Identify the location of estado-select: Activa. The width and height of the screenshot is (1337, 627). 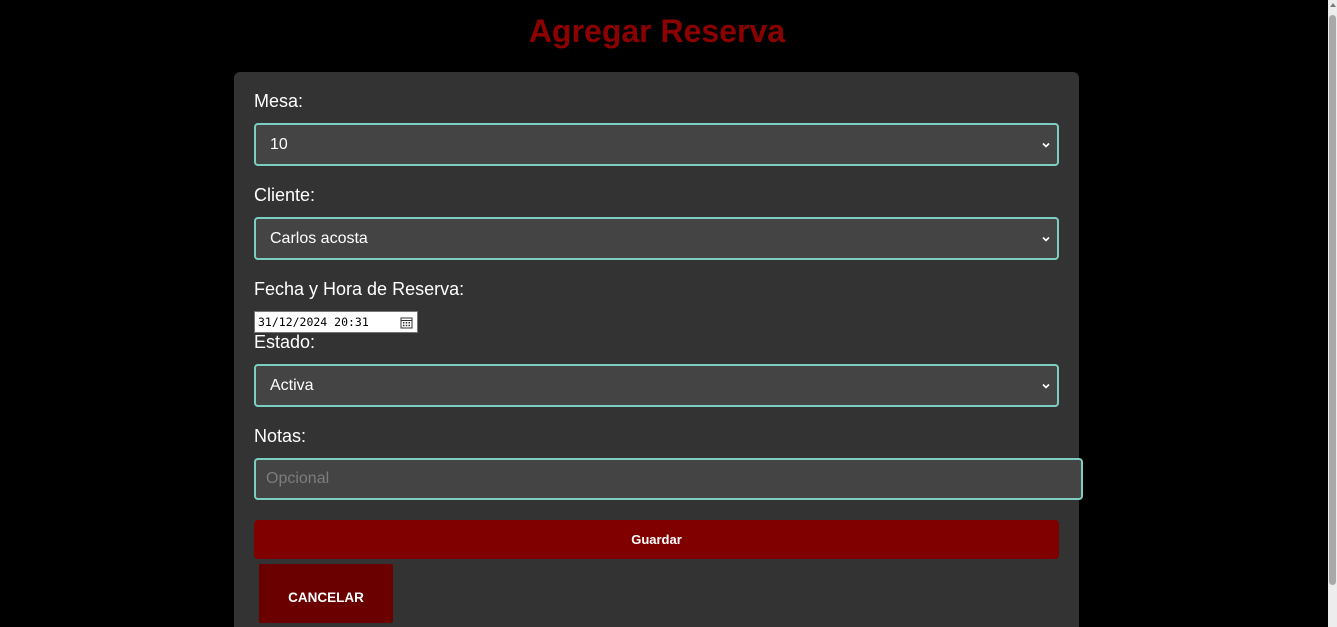
(656, 385).